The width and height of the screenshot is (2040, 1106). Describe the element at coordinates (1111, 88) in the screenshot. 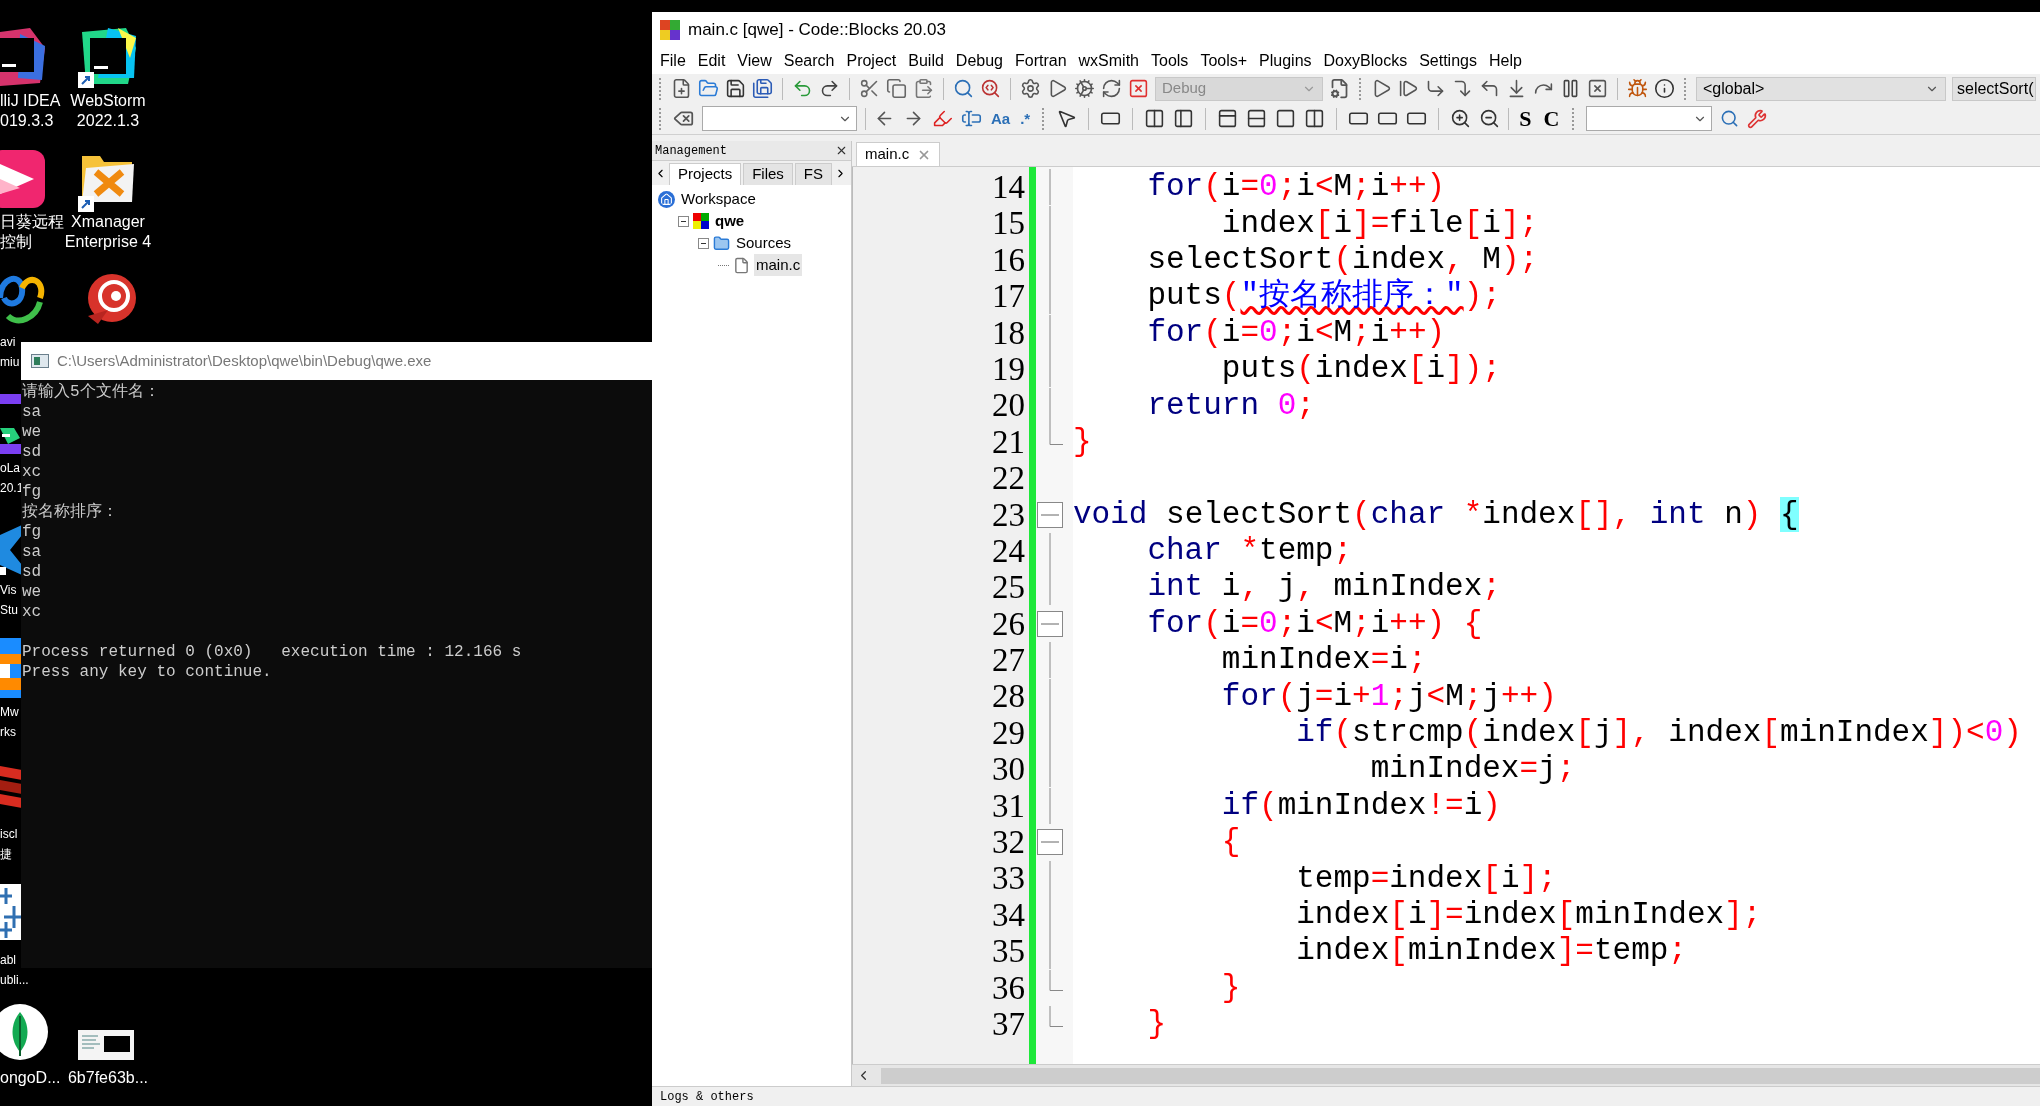

I see `refresh-icon` at that location.